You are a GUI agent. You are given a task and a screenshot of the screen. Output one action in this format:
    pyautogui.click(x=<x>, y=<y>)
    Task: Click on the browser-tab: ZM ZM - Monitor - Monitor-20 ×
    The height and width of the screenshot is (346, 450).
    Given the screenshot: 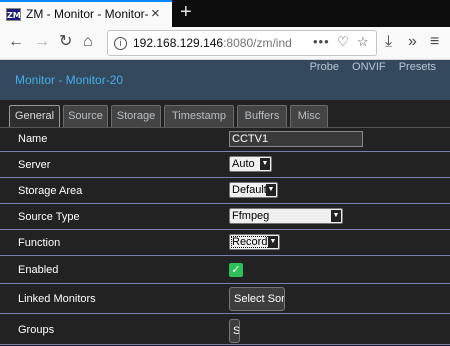 What is the action you would take?
    pyautogui.click(x=86, y=13)
    